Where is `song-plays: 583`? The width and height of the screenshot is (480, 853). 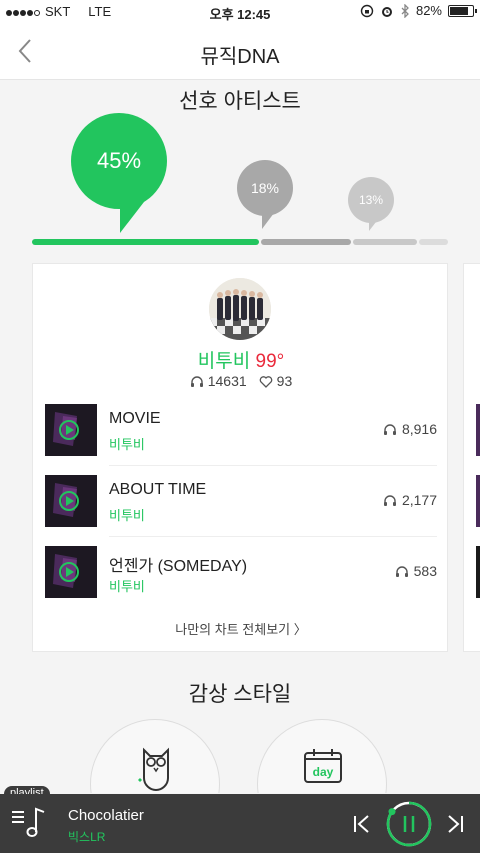
song-plays: 583 is located at coordinates (416, 571).